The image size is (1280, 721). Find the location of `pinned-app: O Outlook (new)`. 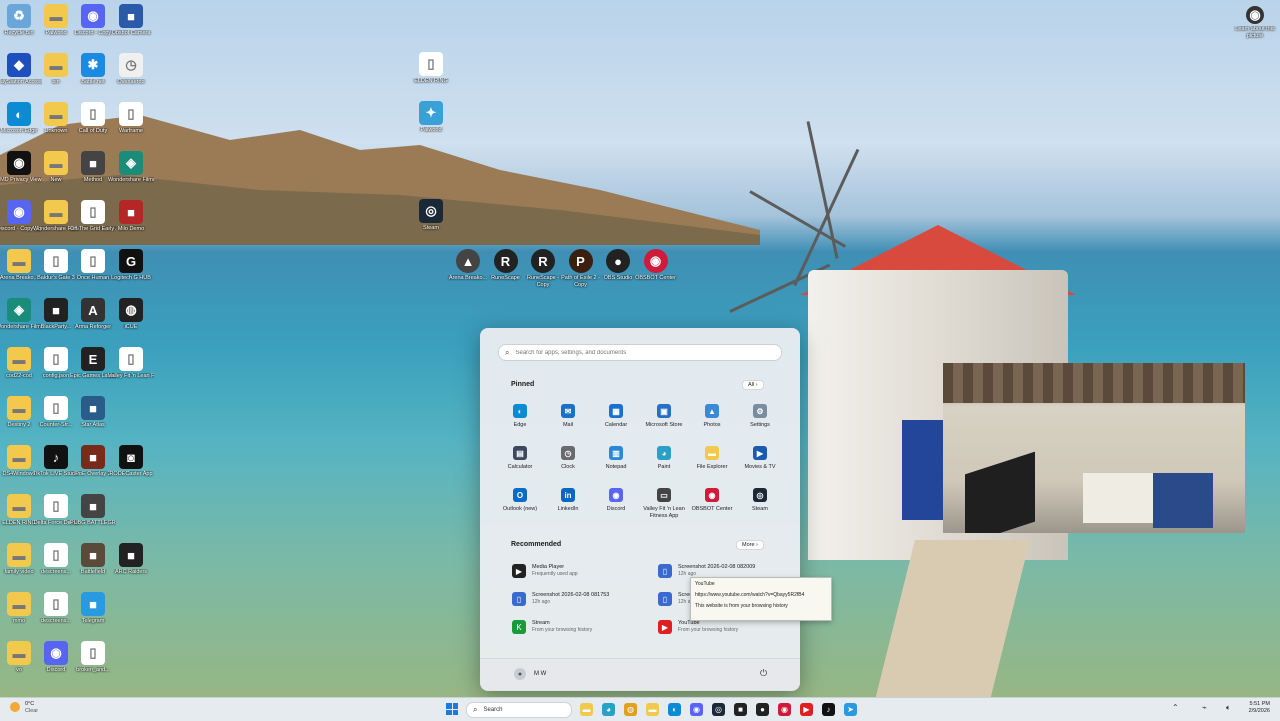

pinned-app: O Outlook (new) is located at coordinates (520, 500).